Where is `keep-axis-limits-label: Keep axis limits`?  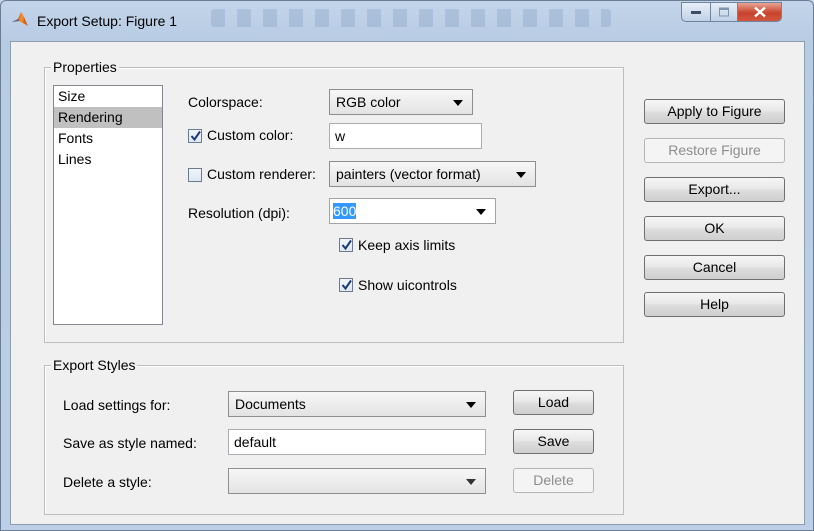
keep-axis-limits-label: Keep axis limits is located at coordinates (407, 245).